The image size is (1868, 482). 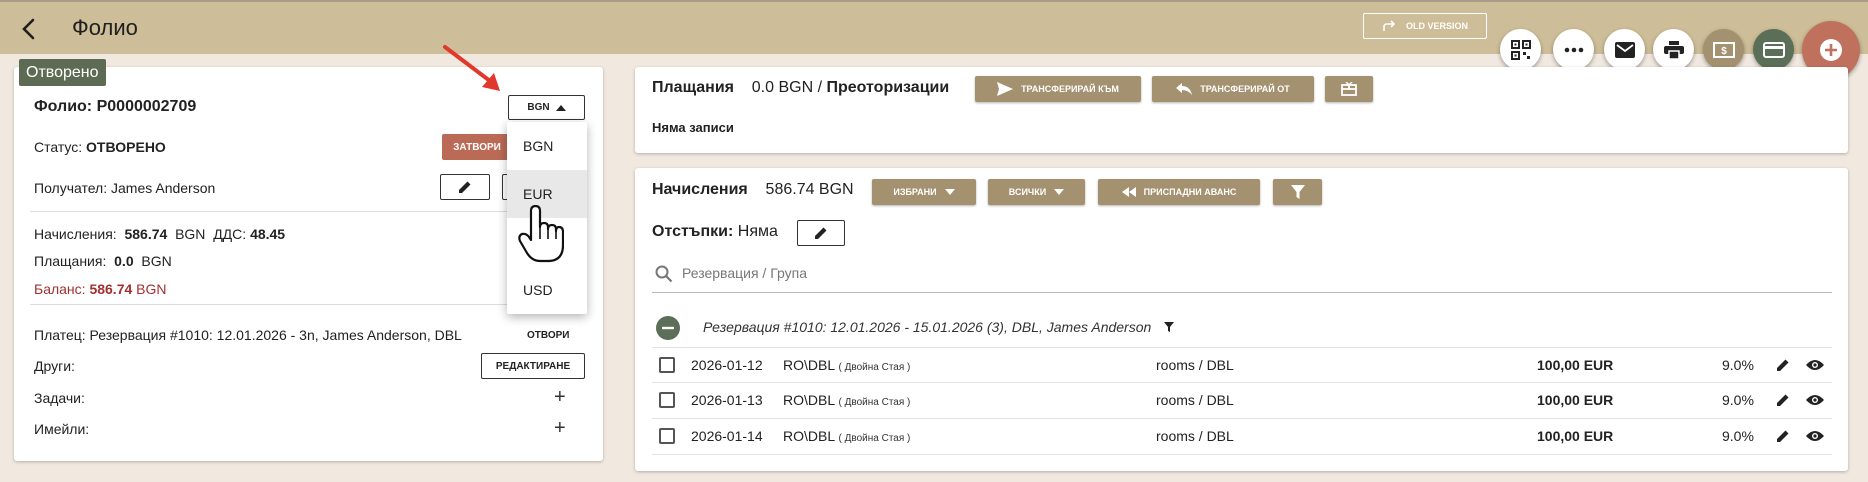 I want to click on folio-label: Фолио: P0000002709, so click(x=115, y=106).